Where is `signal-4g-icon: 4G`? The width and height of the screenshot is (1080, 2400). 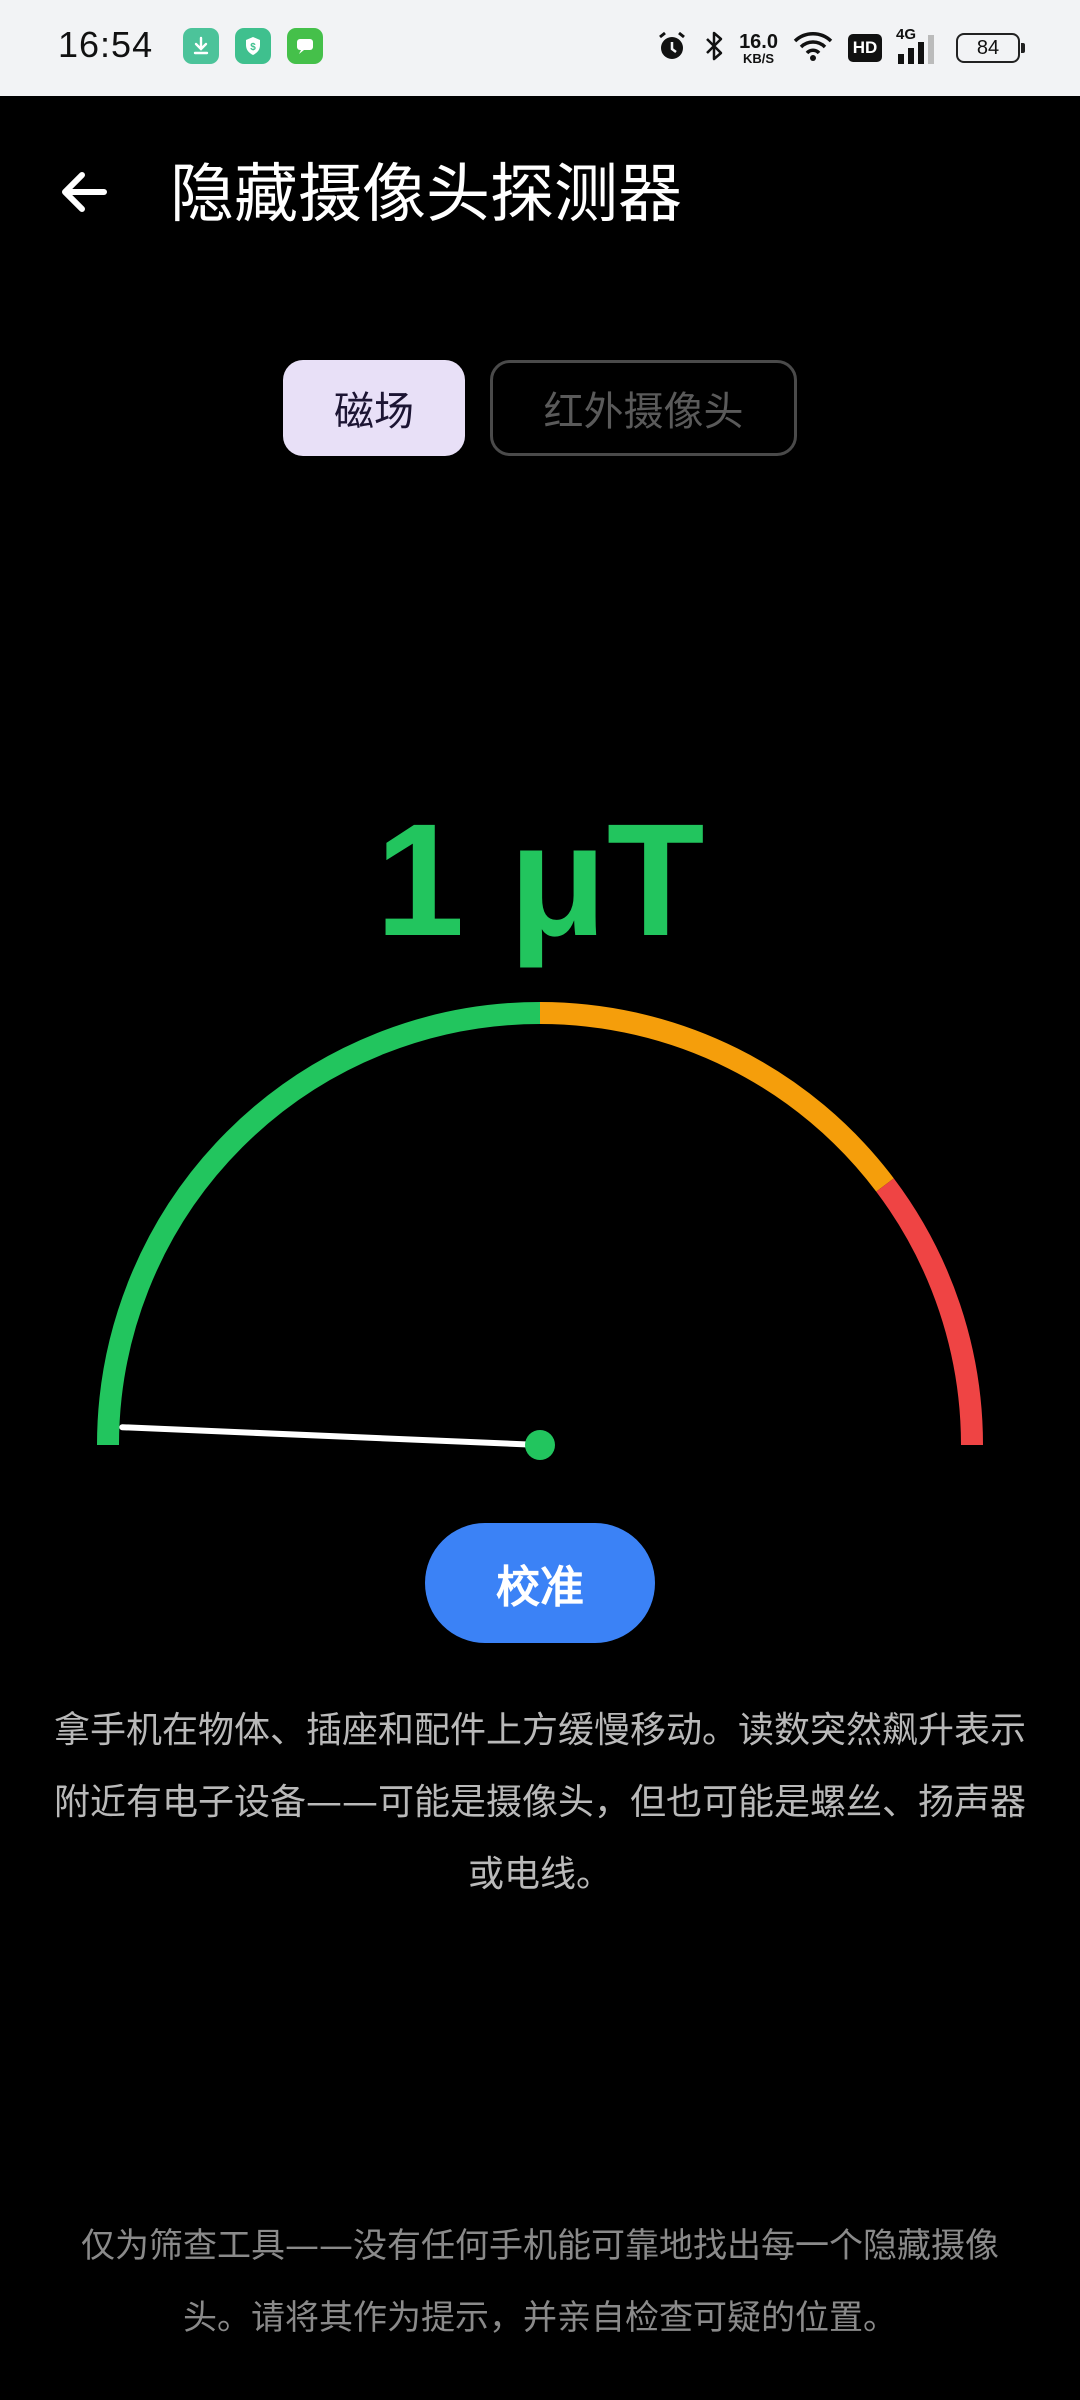 signal-4g-icon: 4G is located at coordinates (919, 46).